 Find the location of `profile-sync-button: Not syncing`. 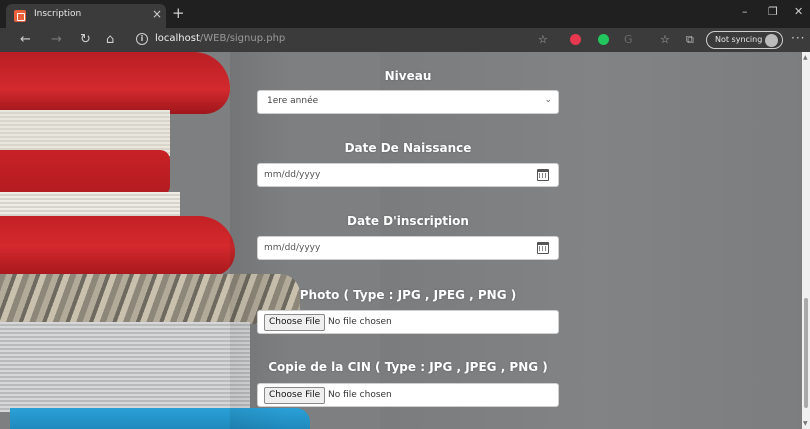

profile-sync-button: Not syncing is located at coordinates (744, 40).